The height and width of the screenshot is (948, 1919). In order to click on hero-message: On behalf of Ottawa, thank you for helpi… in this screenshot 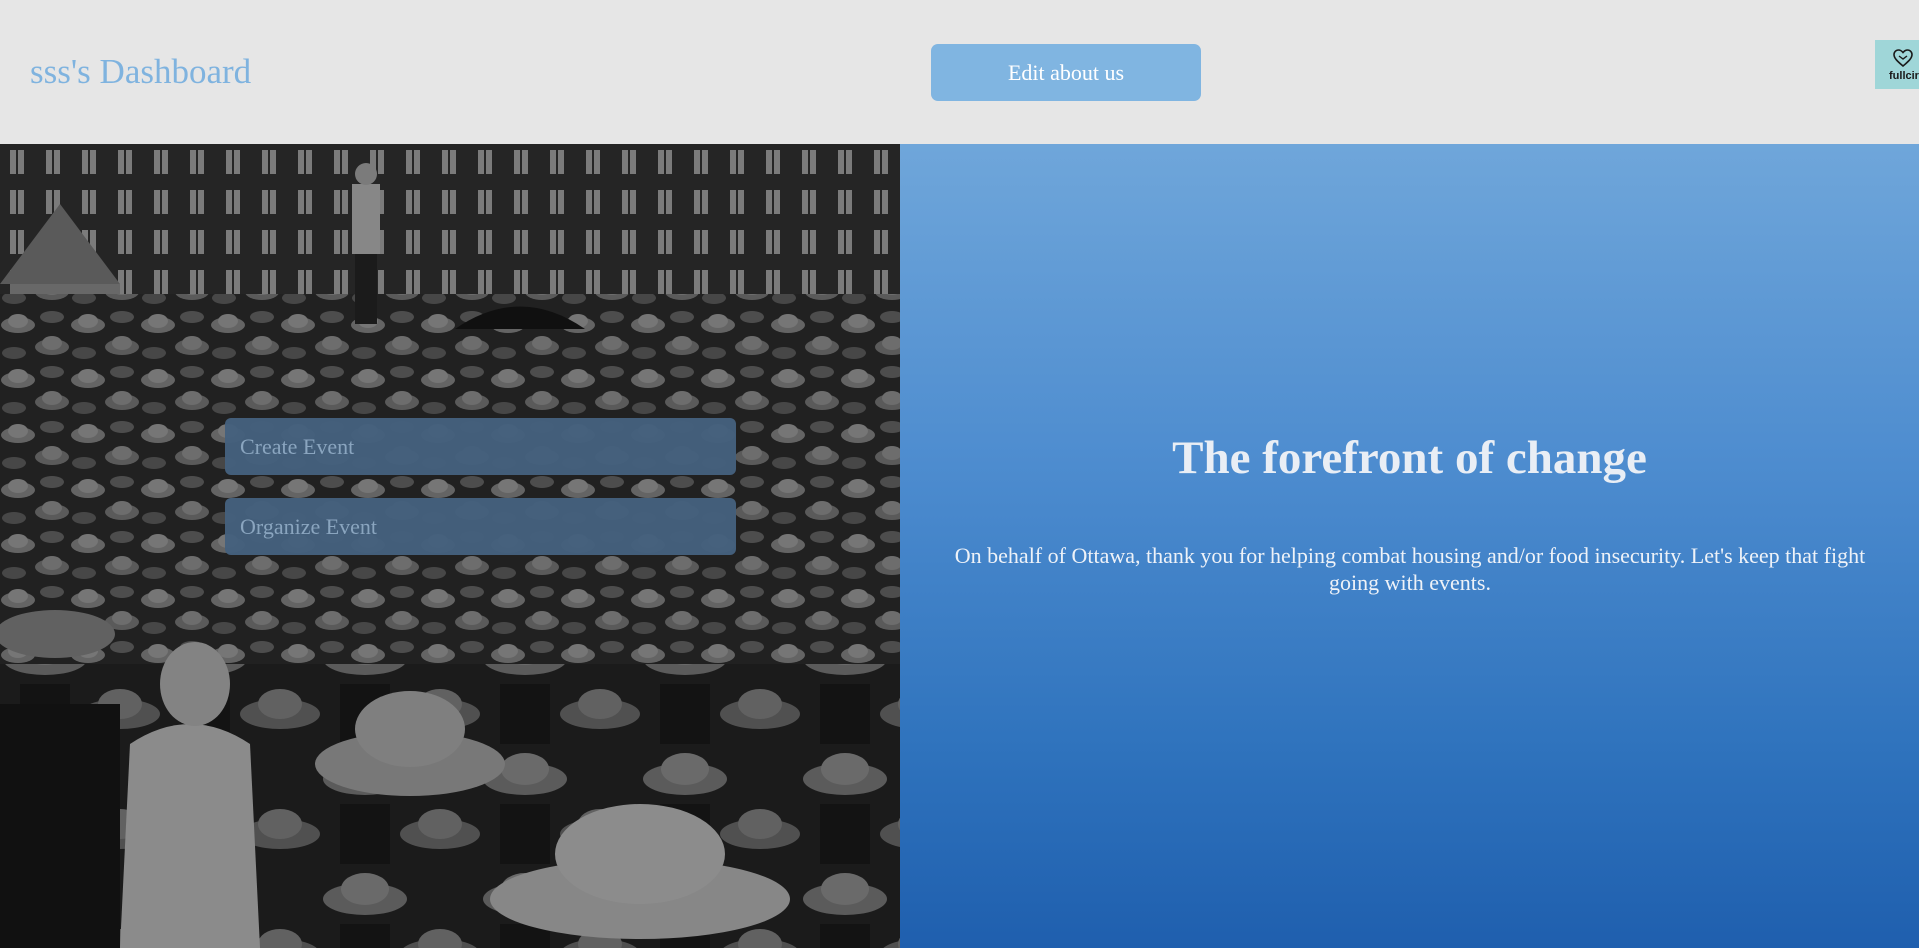, I will do `click(1410, 569)`.